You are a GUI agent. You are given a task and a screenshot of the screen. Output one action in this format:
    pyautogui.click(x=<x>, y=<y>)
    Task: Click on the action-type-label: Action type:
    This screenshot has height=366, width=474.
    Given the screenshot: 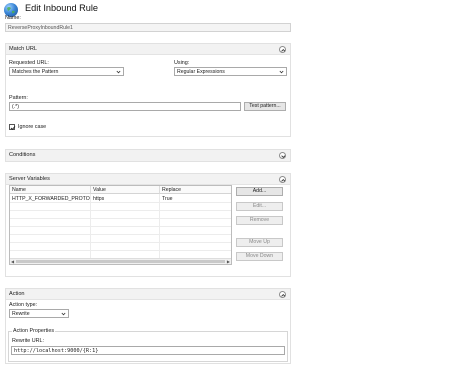 What is the action you would take?
    pyautogui.click(x=23, y=305)
    